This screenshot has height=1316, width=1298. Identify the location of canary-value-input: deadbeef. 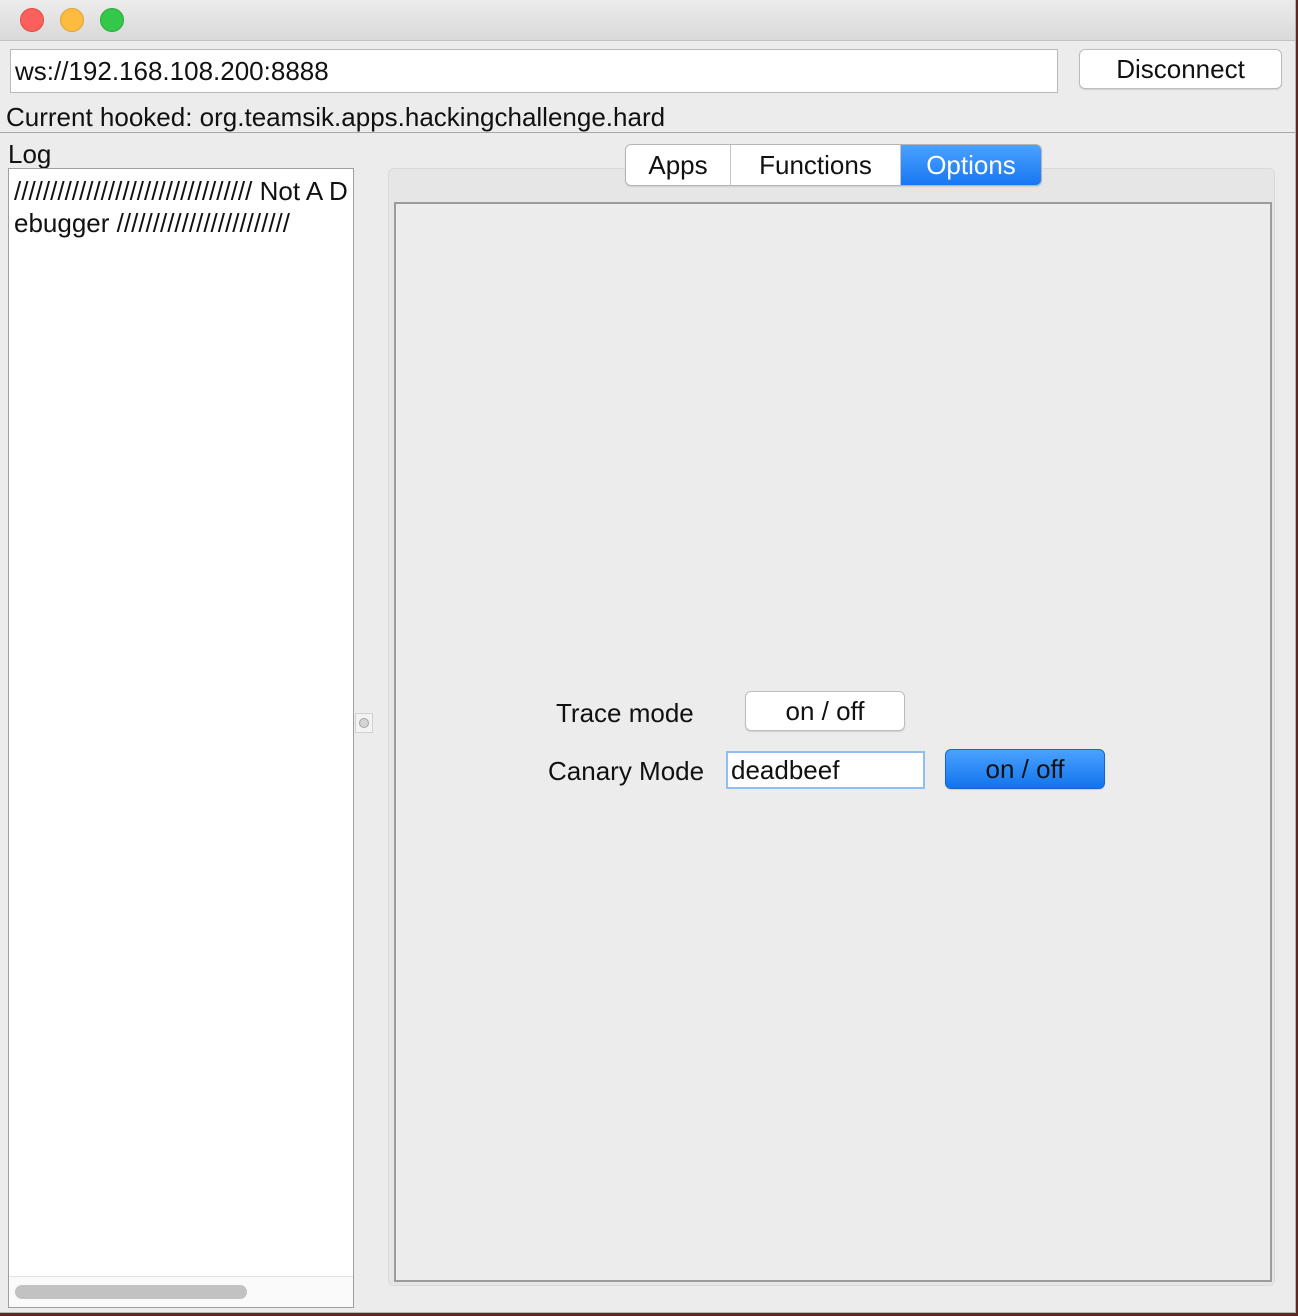
(825, 770).